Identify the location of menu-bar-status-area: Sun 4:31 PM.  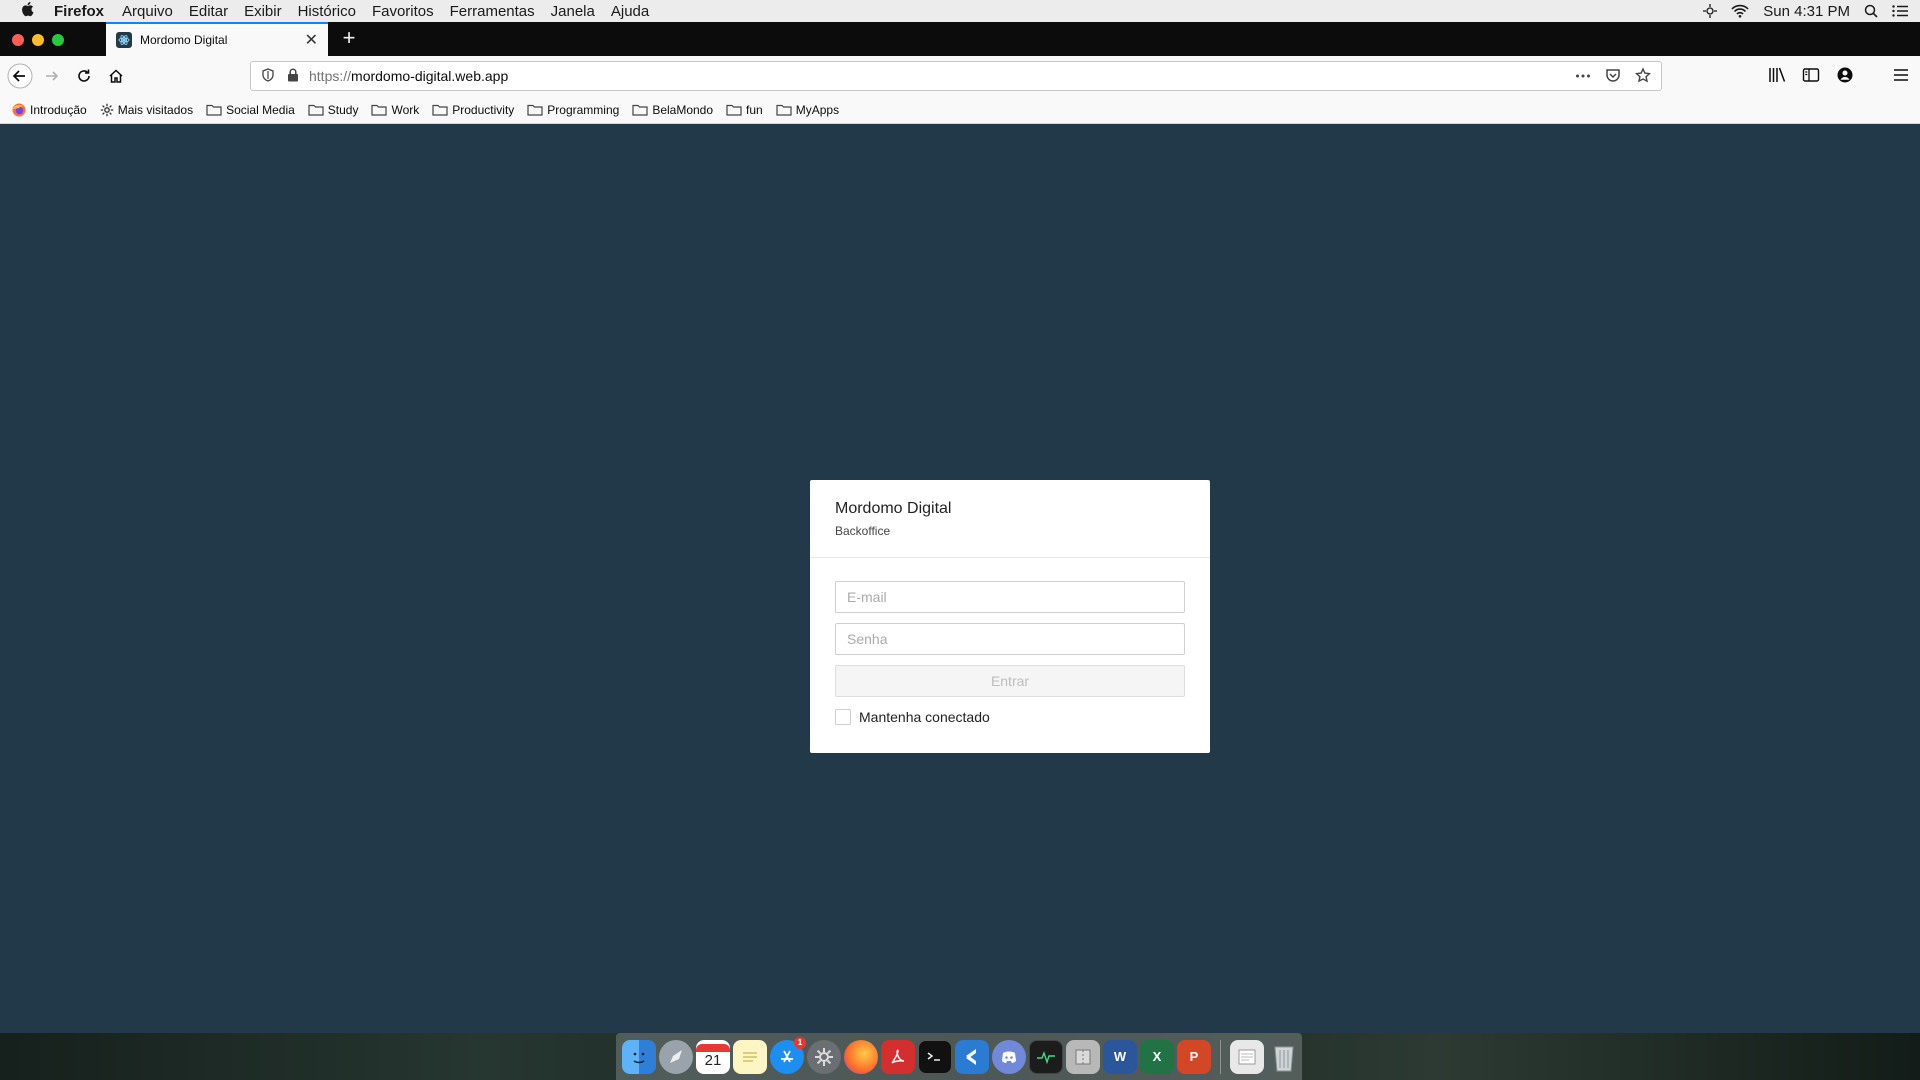
(1811, 11).